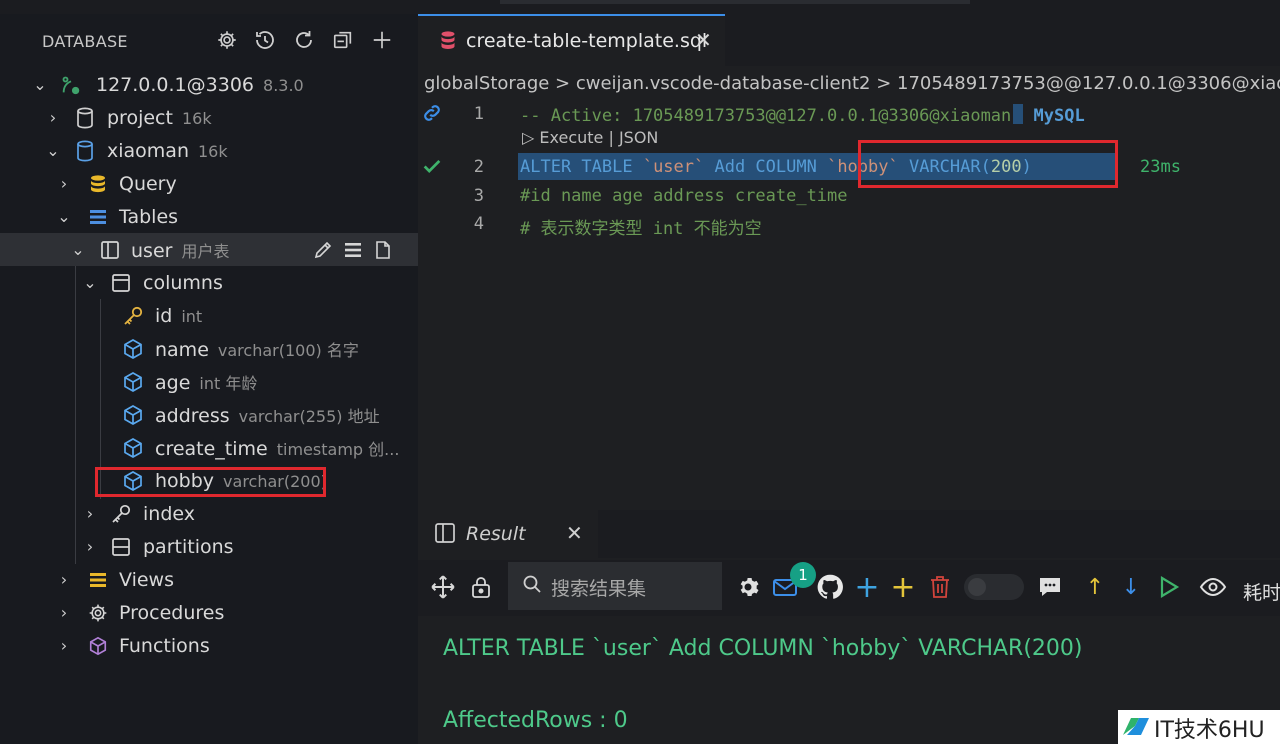  What do you see at coordinates (192, 415) in the screenshot?
I see `tree-item-label: address` at bounding box center [192, 415].